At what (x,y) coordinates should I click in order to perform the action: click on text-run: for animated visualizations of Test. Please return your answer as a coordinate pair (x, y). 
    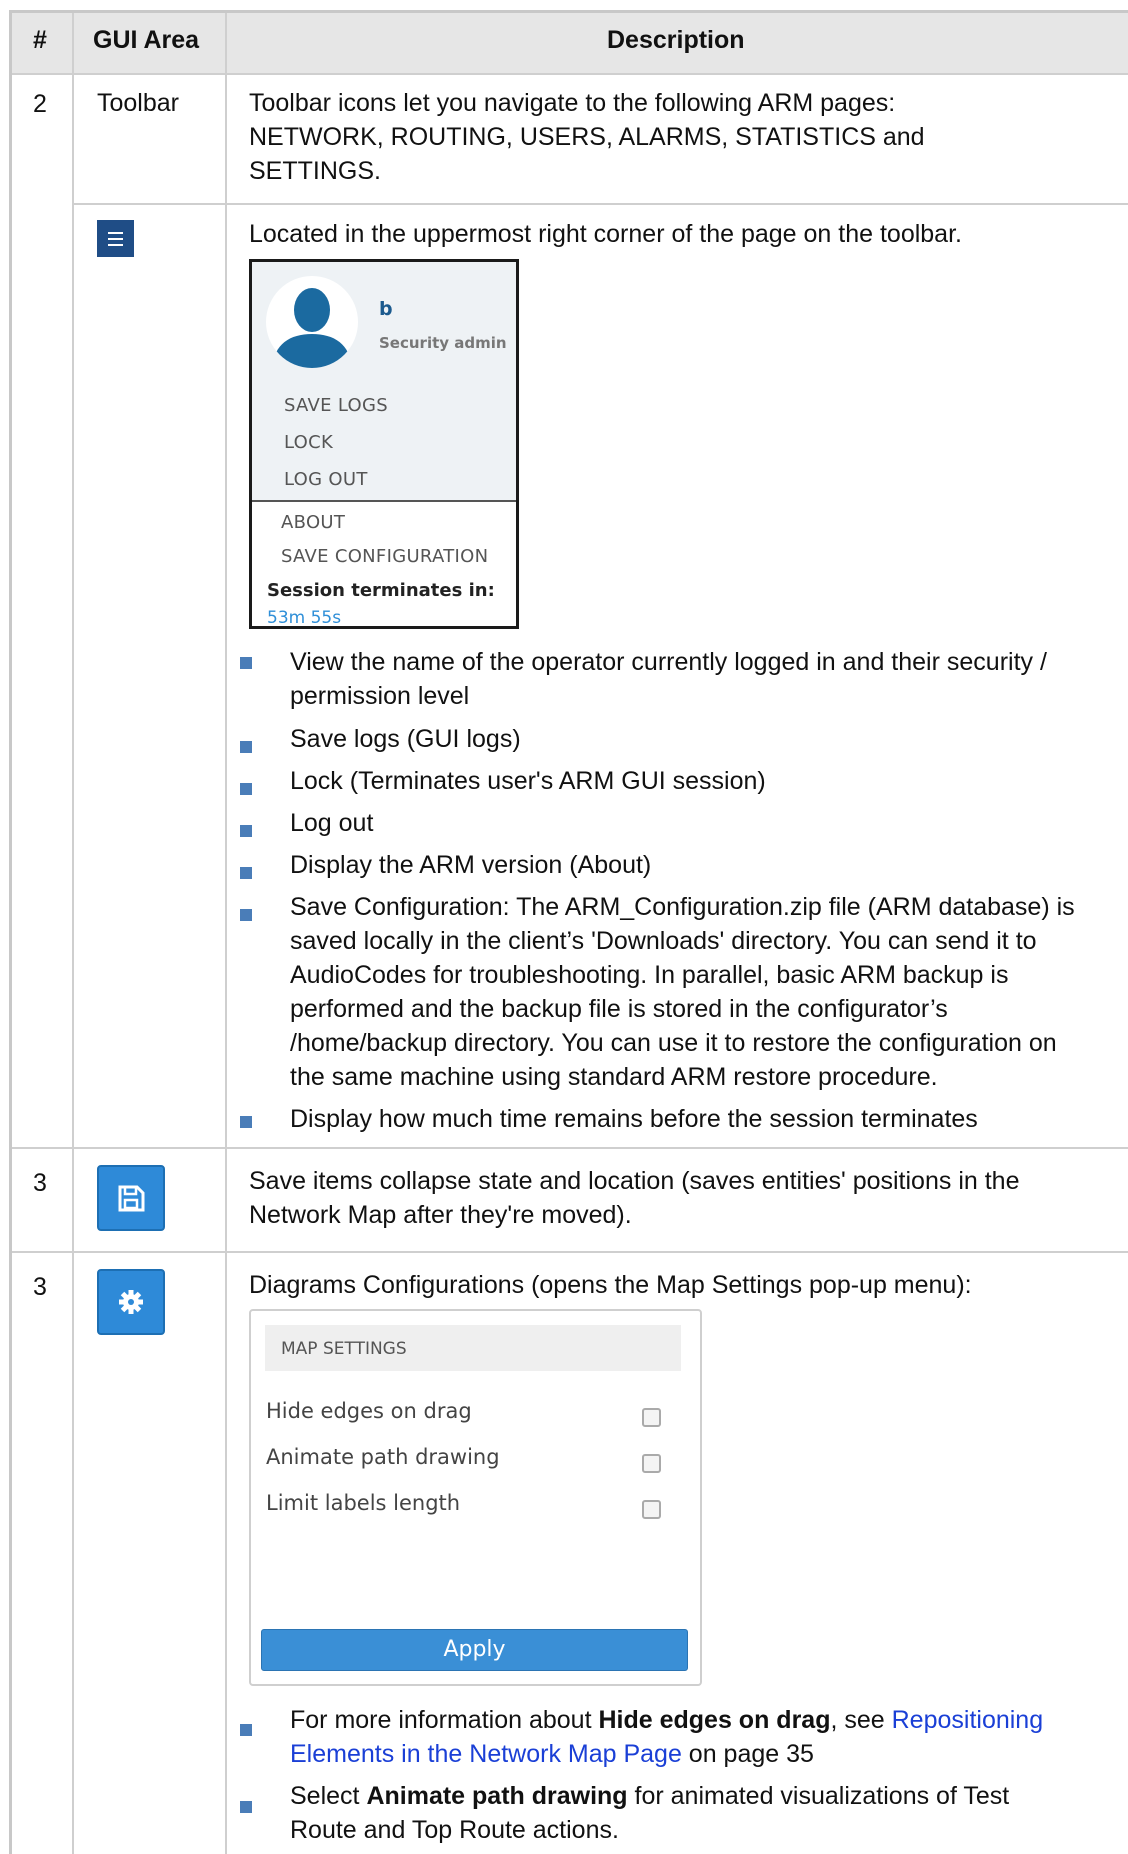
    Looking at the image, I should click on (818, 1796).